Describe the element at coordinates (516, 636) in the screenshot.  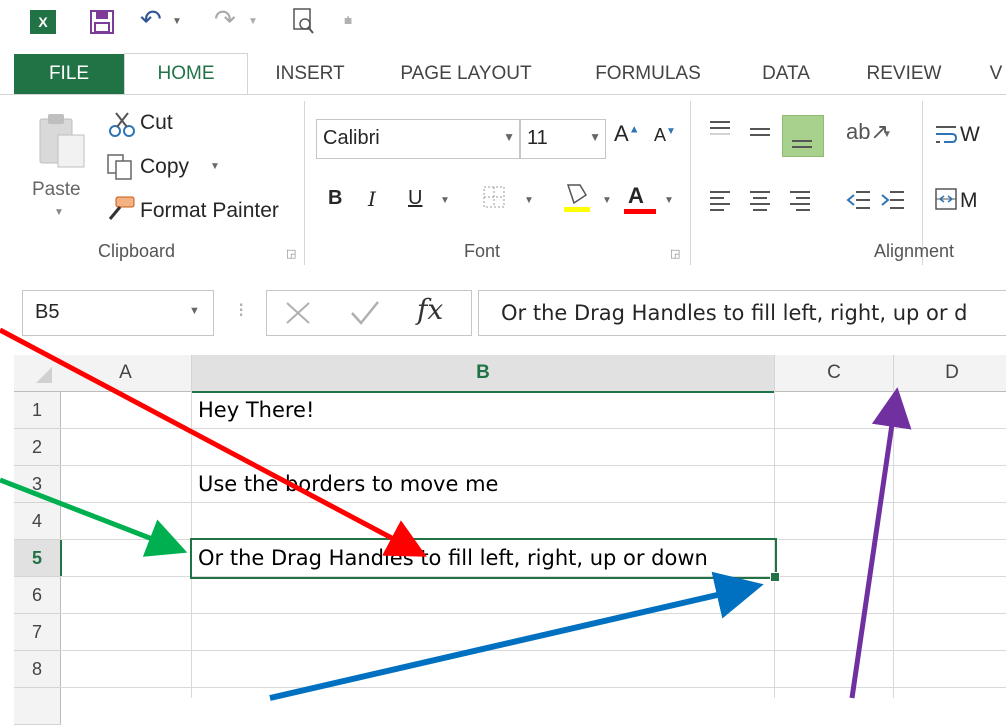
I see `blue-arrow` at that location.